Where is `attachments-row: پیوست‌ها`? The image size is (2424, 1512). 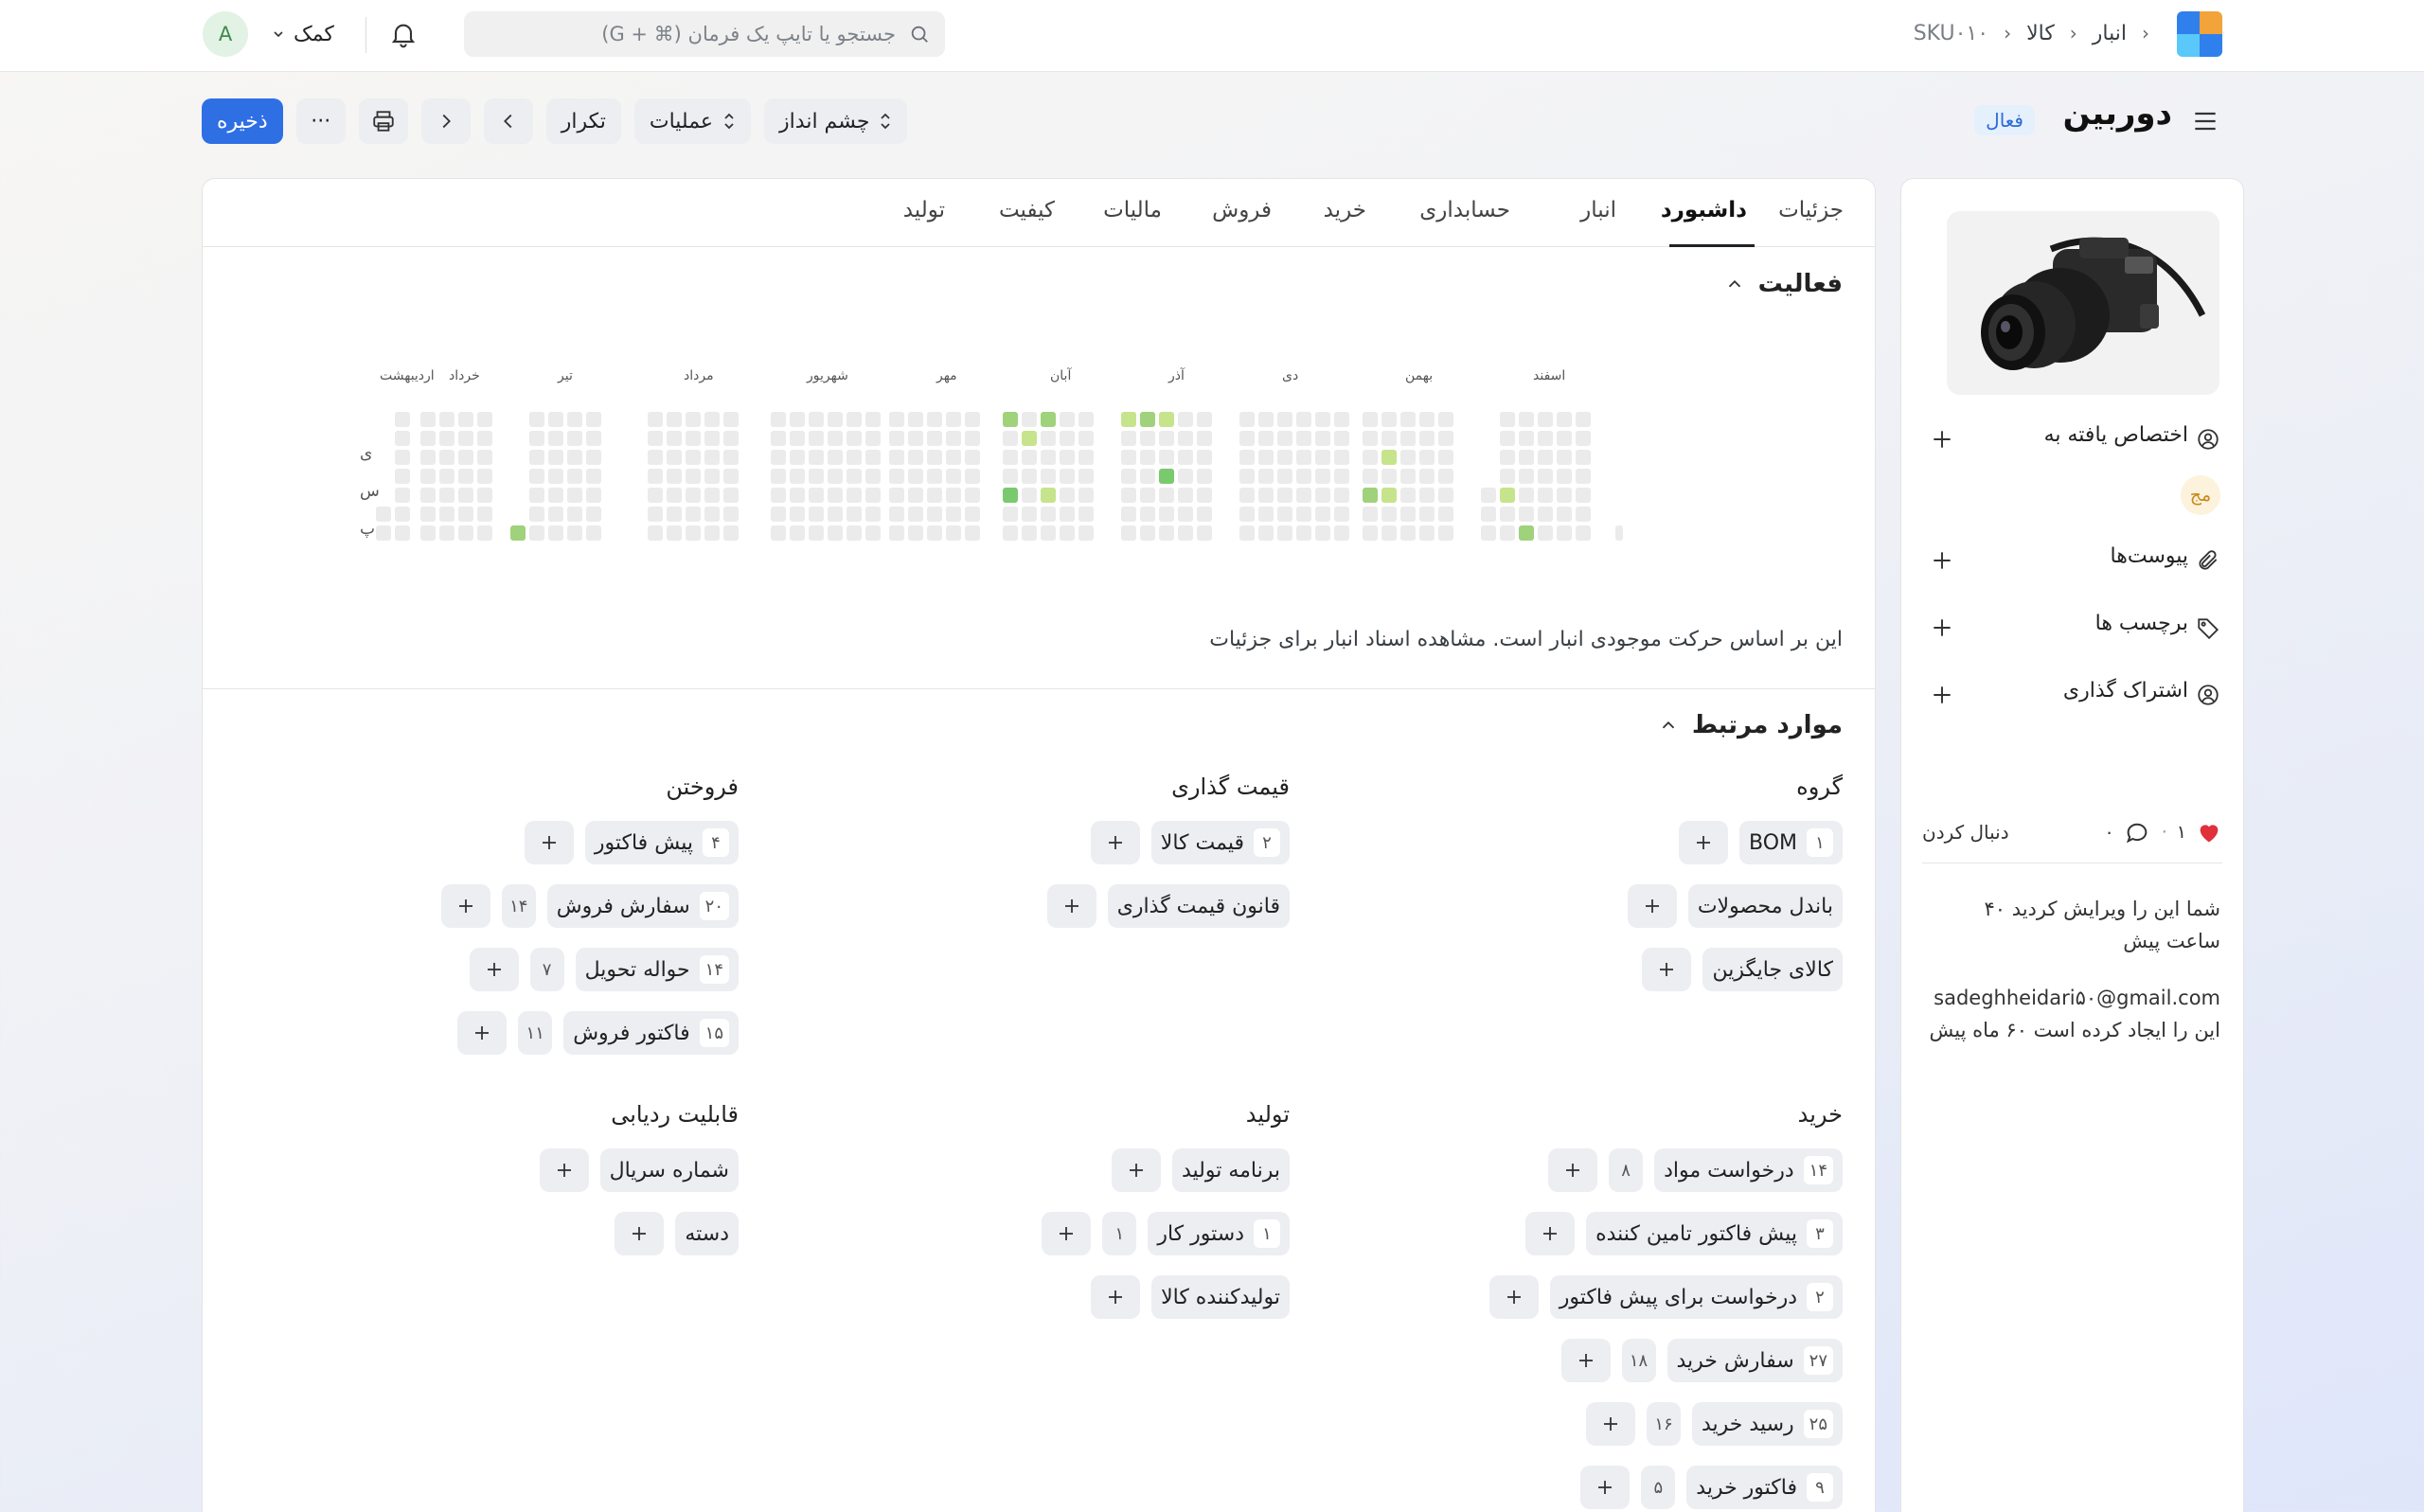 attachments-row: پیوست‌ها is located at coordinates (2072, 558).